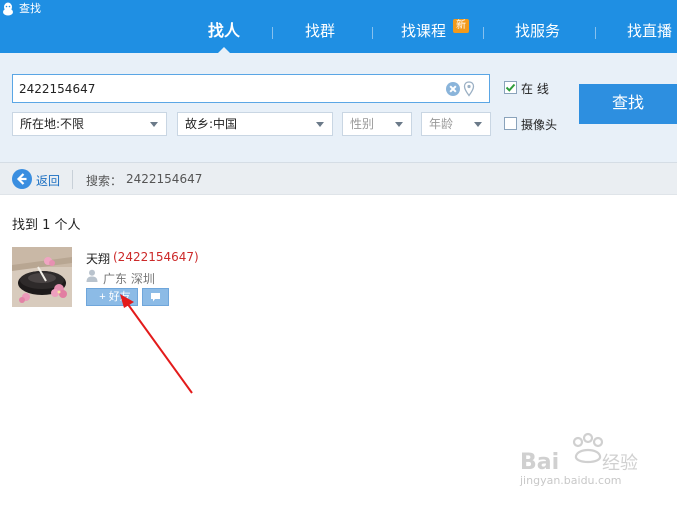  What do you see at coordinates (620, 463) in the screenshot?
I see `svg-text: 经验` at bounding box center [620, 463].